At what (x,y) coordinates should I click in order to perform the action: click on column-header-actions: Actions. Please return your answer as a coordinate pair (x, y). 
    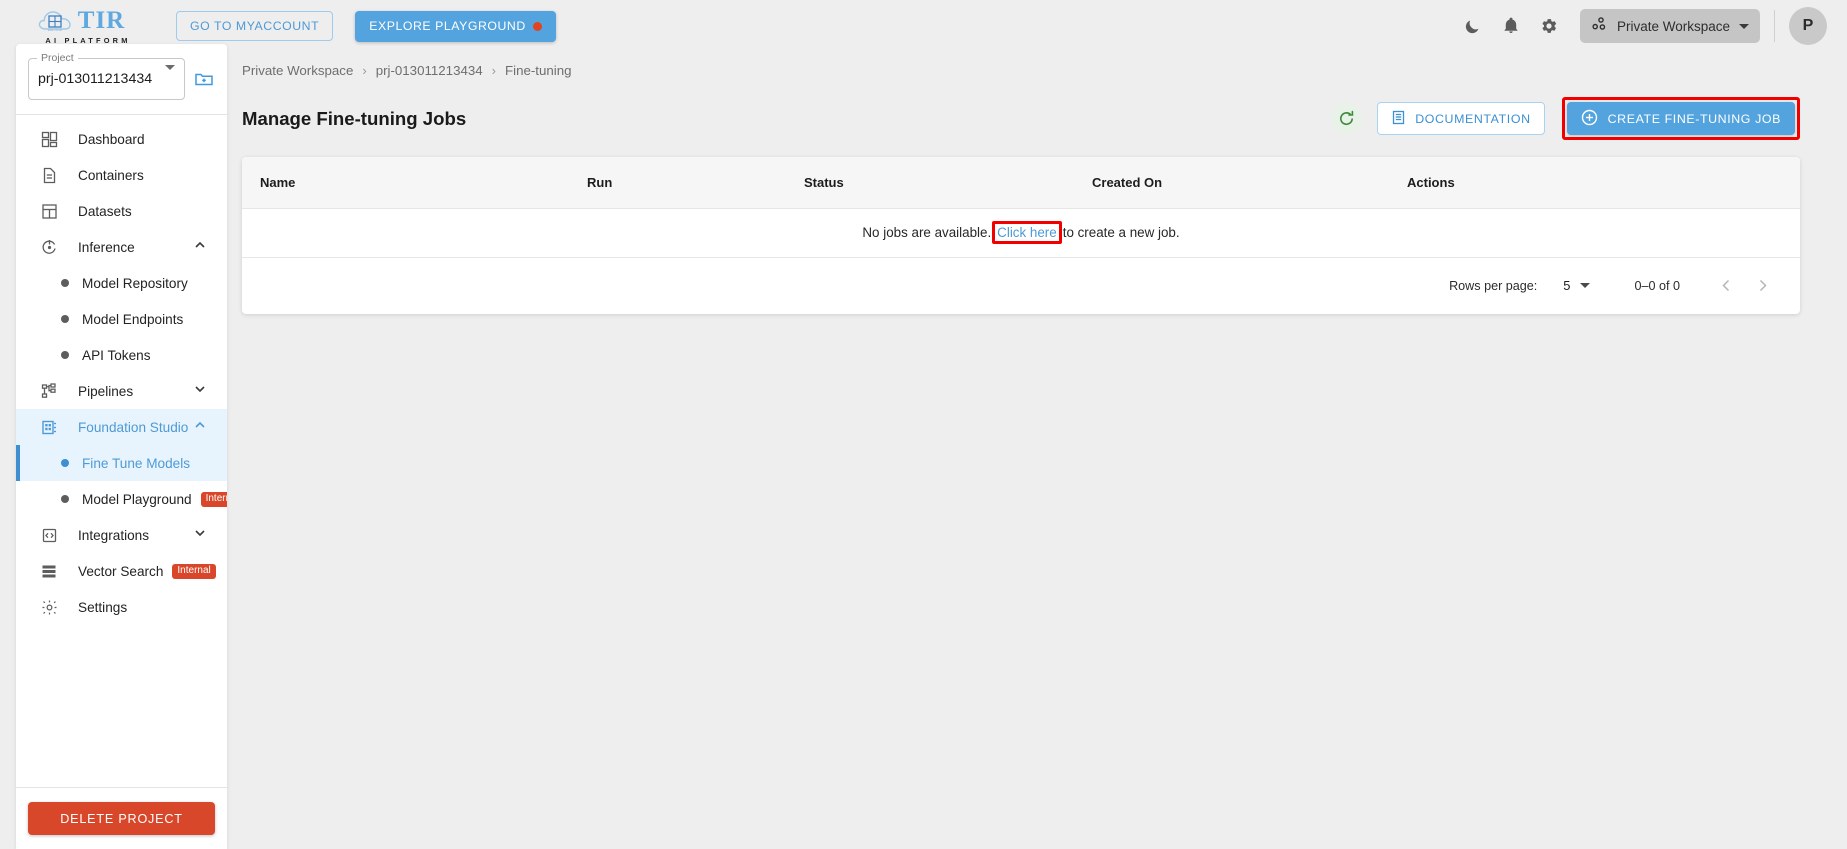
    Looking at the image, I should click on (1603, 183).